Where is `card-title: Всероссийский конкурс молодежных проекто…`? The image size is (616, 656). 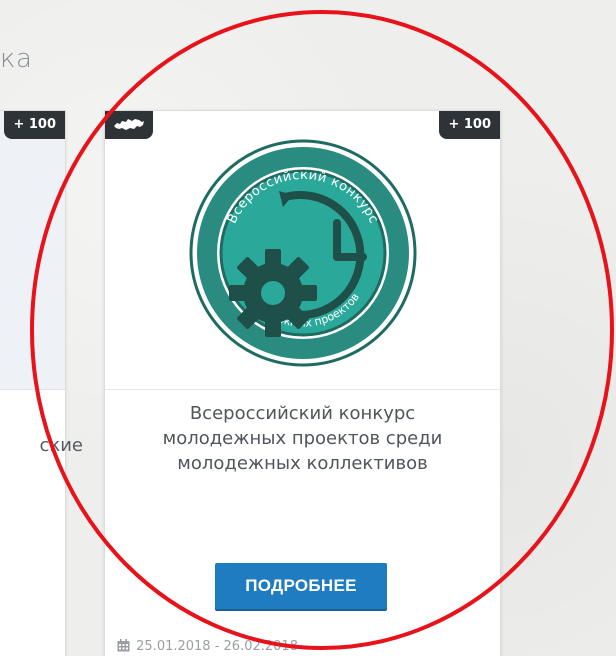
card-title: Всероссийский конкурс молодежных проекто… is located at coordinates (302, 438).